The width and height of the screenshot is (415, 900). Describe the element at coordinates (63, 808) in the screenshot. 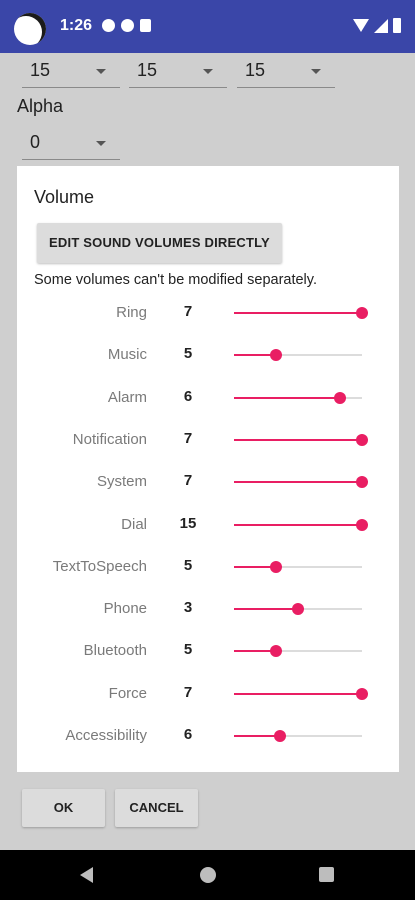

I see `ok-button: OK` at that location.